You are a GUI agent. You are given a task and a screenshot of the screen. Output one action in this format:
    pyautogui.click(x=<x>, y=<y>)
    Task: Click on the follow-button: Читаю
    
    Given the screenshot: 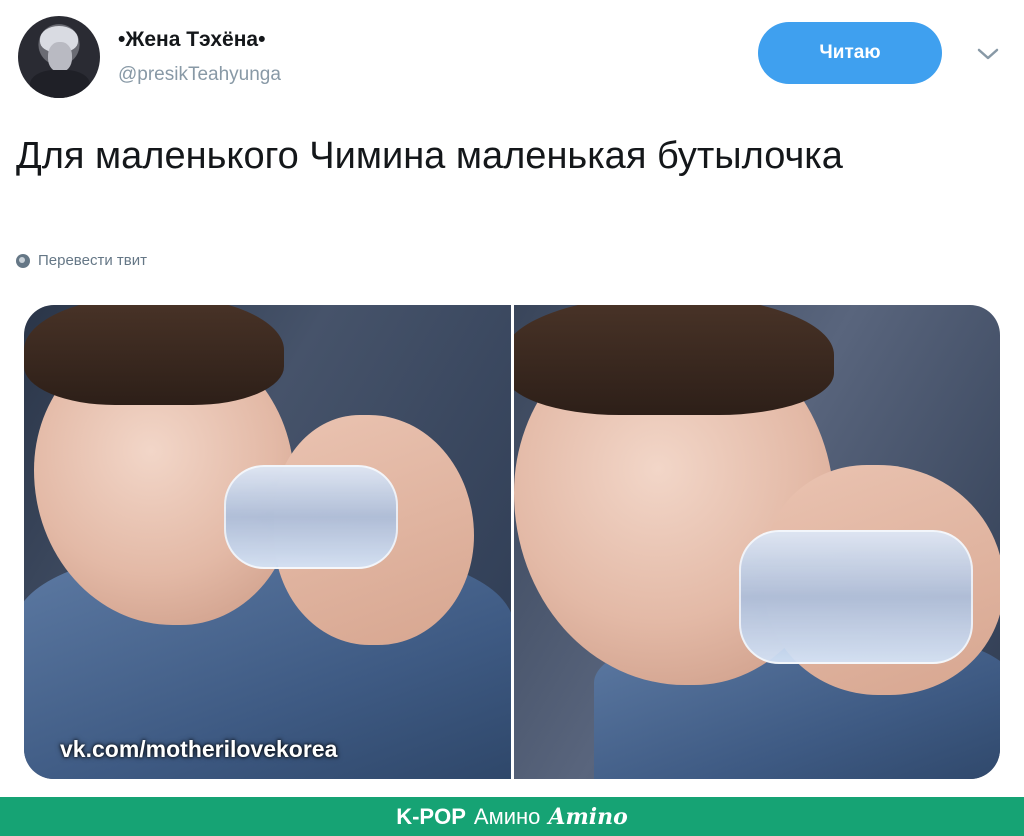 What is the action you would take?
    pyautogui.click(x=850, y=53)
    